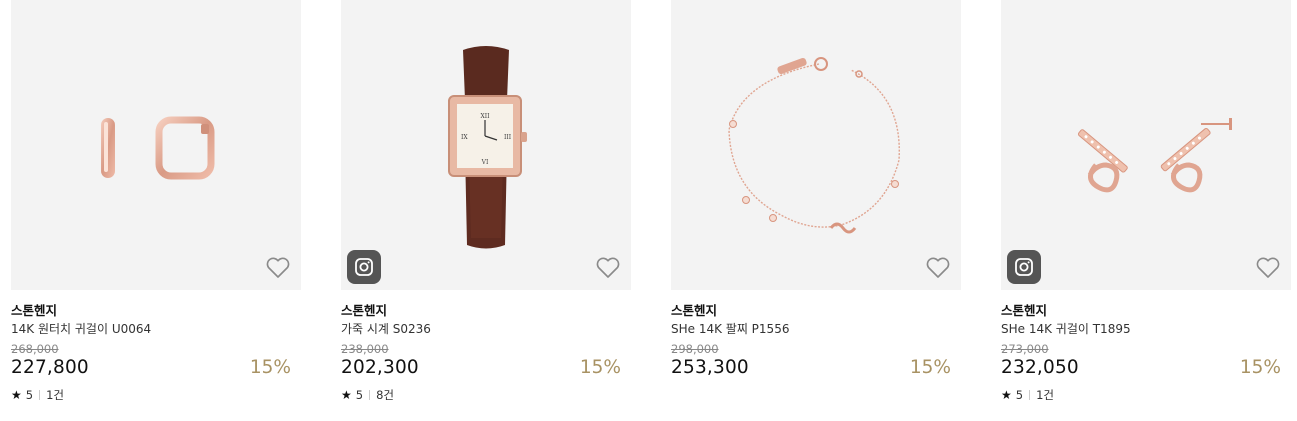  I want to click on svg-text: IX, so click(464, 137).